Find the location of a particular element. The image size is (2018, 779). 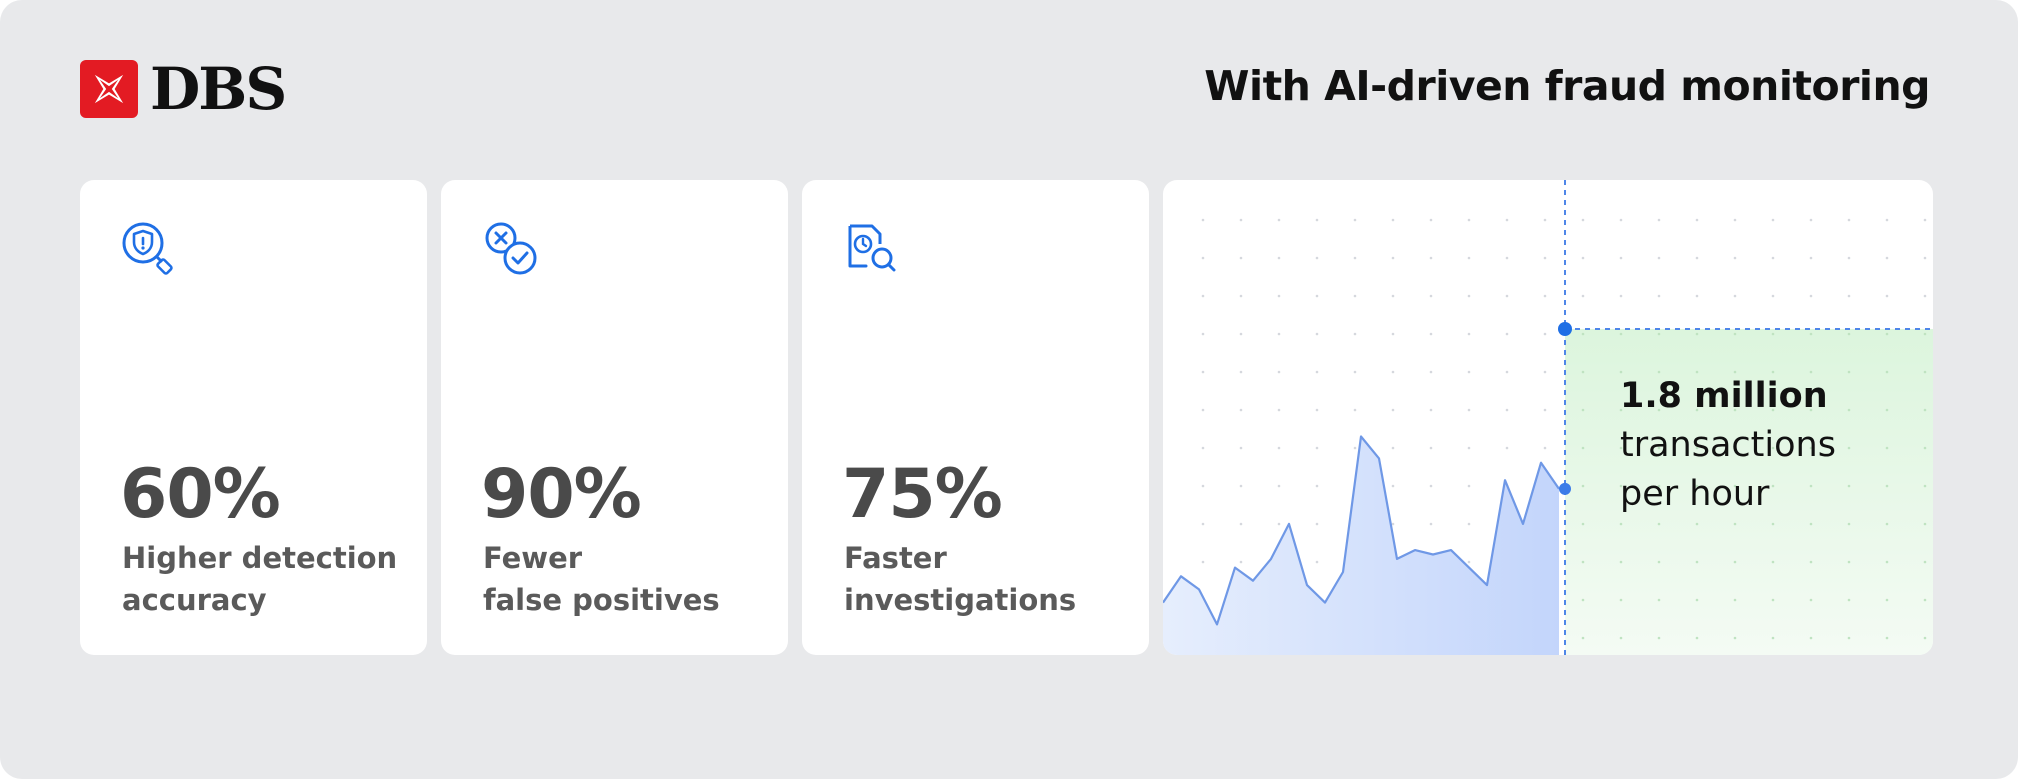

document-clock-search-icon is located at coordinates (872, 248).